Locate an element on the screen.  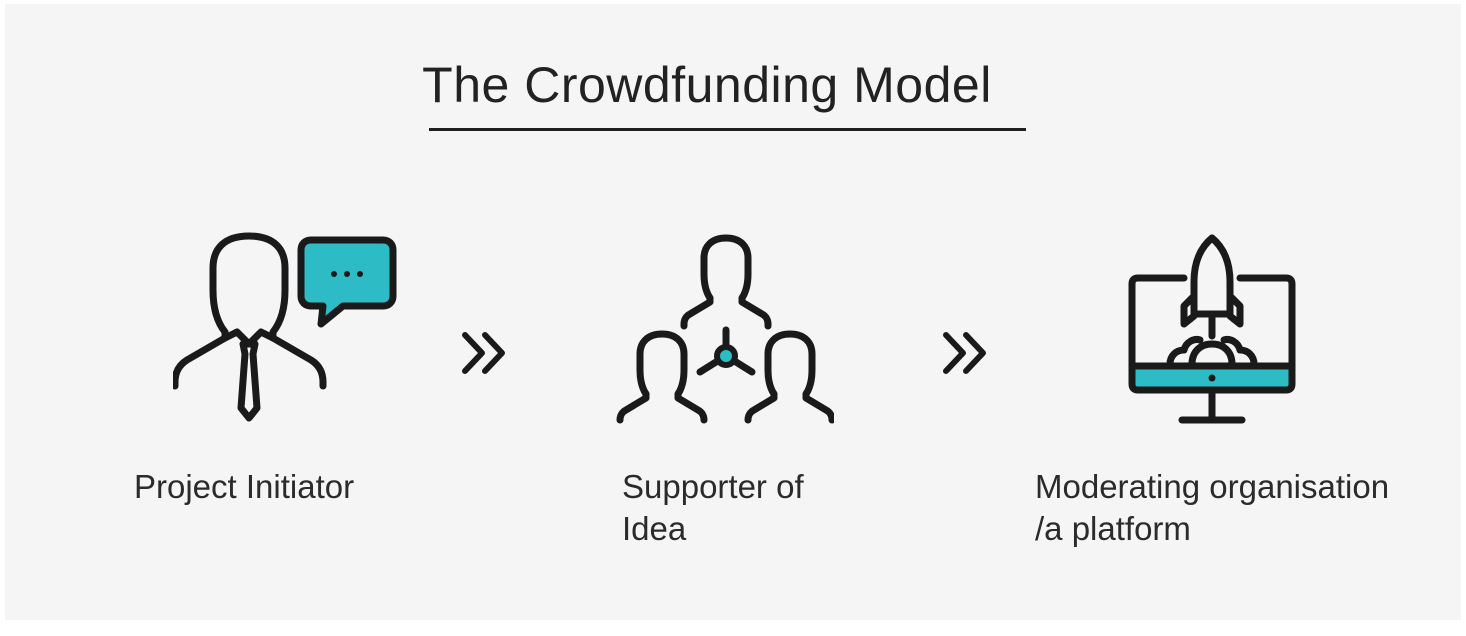
businessman-speech-bubble-icon is located at coordinates (285, 327).